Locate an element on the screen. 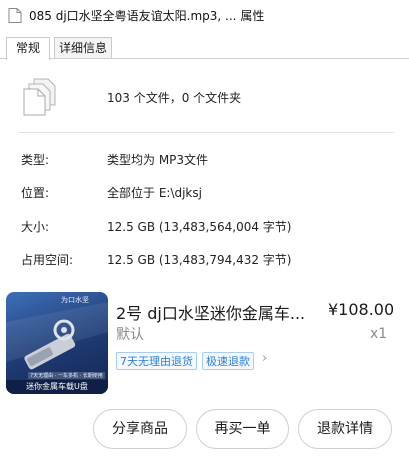  file-icon is located at coordinates (15, 15).